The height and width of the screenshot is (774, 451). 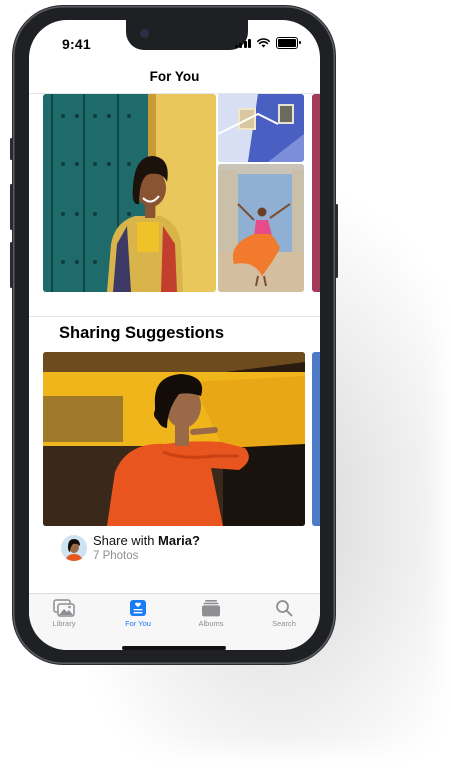 What do you see at coordinates (211, 623) in the screenshot?
I see `tab-label-albums: Albums` at bounding box center [211, 623].